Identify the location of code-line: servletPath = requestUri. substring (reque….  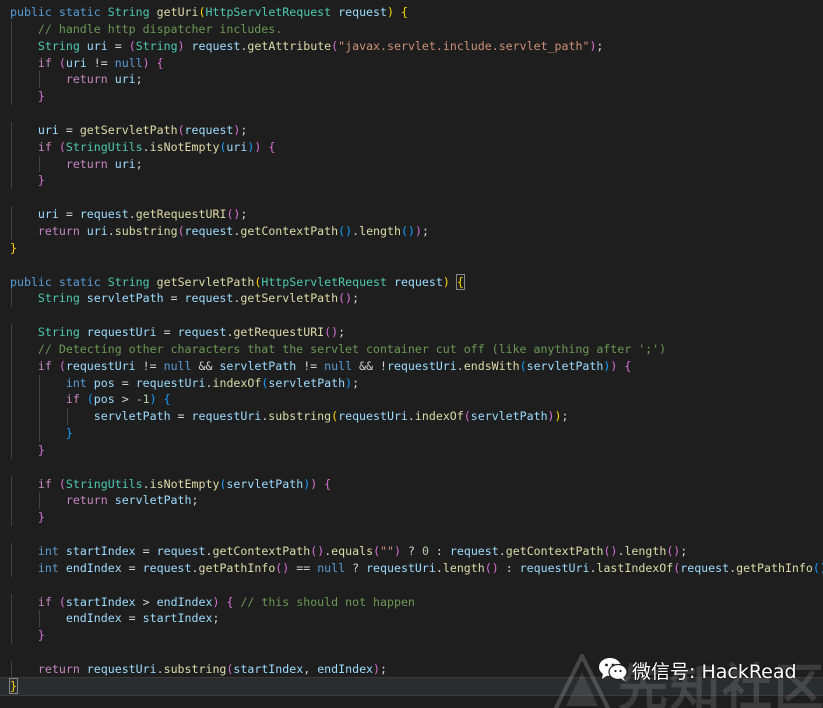
(416, 417).